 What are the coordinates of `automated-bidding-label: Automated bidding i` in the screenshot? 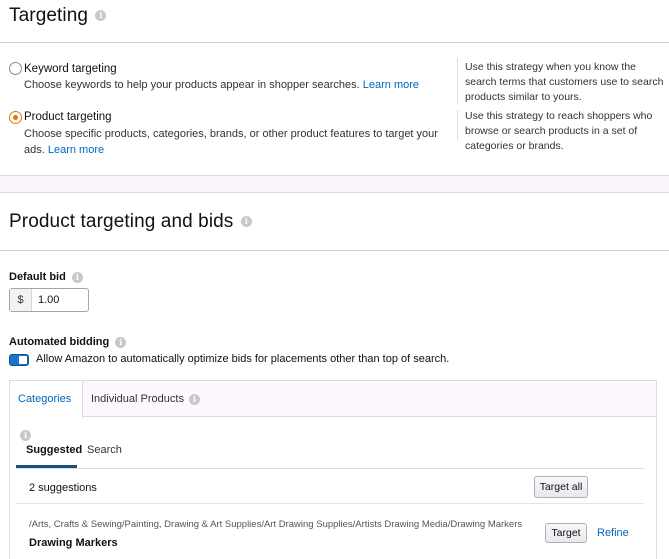 It's located at (68, 342).